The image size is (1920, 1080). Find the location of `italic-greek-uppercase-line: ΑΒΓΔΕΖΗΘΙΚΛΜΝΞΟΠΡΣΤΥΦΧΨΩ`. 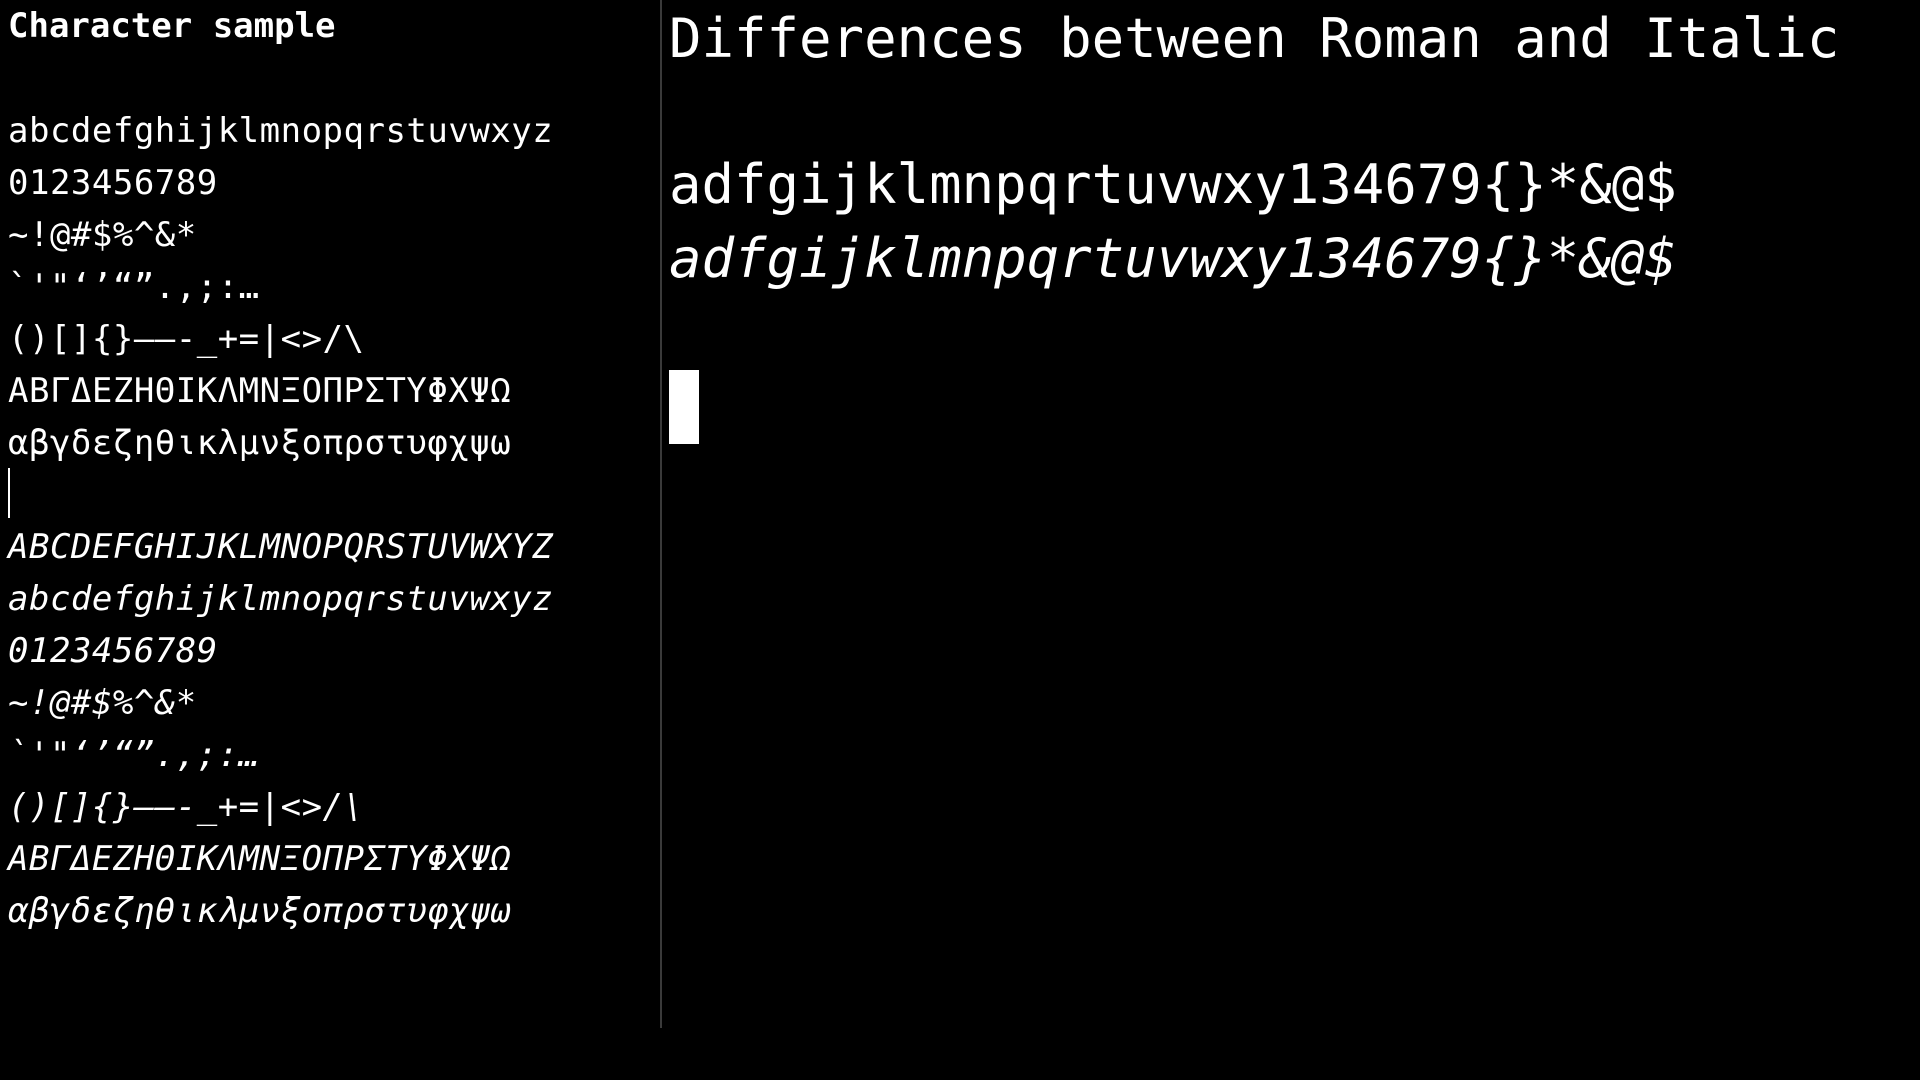

italic-greek-uppercase-line: ΑΒΓΔΕΖΗΘΙΚΛΜΝΞΟΠΡΣΤΥΦΧΨΩ is located at coordinates (260, 859).